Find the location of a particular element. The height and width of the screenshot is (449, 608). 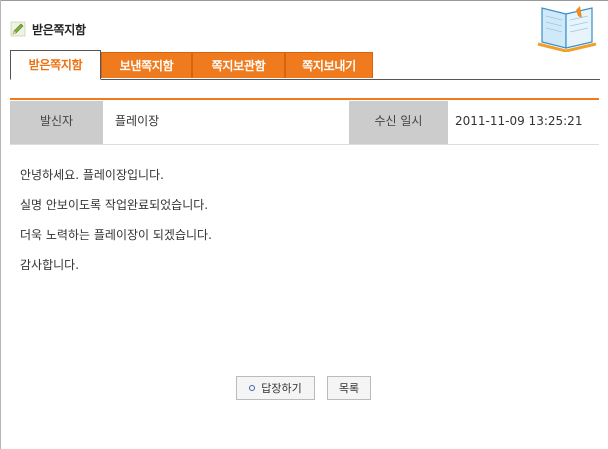

window-left-border is located at coordinates (0, 224).